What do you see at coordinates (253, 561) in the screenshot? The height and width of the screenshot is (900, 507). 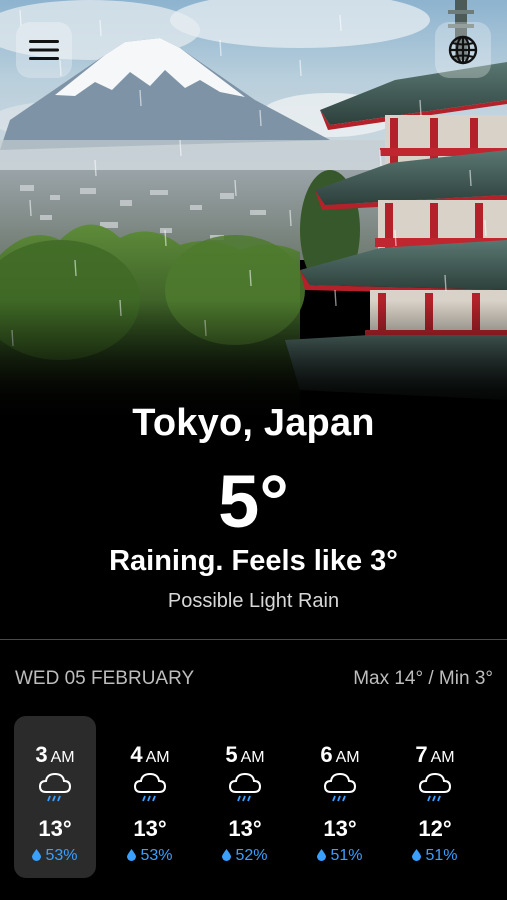 I see `weather-summary: Raining. Feels like 3°` at bounding box center [253, 561].